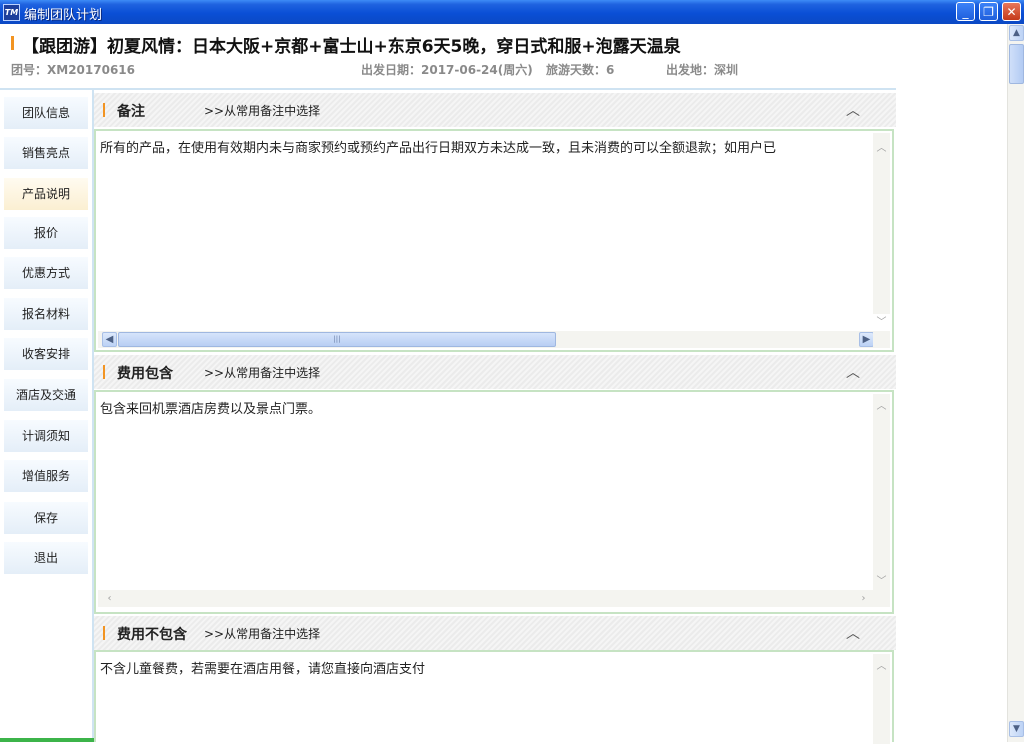 This screenshot has height=744, width=1024. What do you see at coordinates (1016, 729) in the screenshot?
I see `scroll-down-icon: ▼` at bounding box center [1016, 729].